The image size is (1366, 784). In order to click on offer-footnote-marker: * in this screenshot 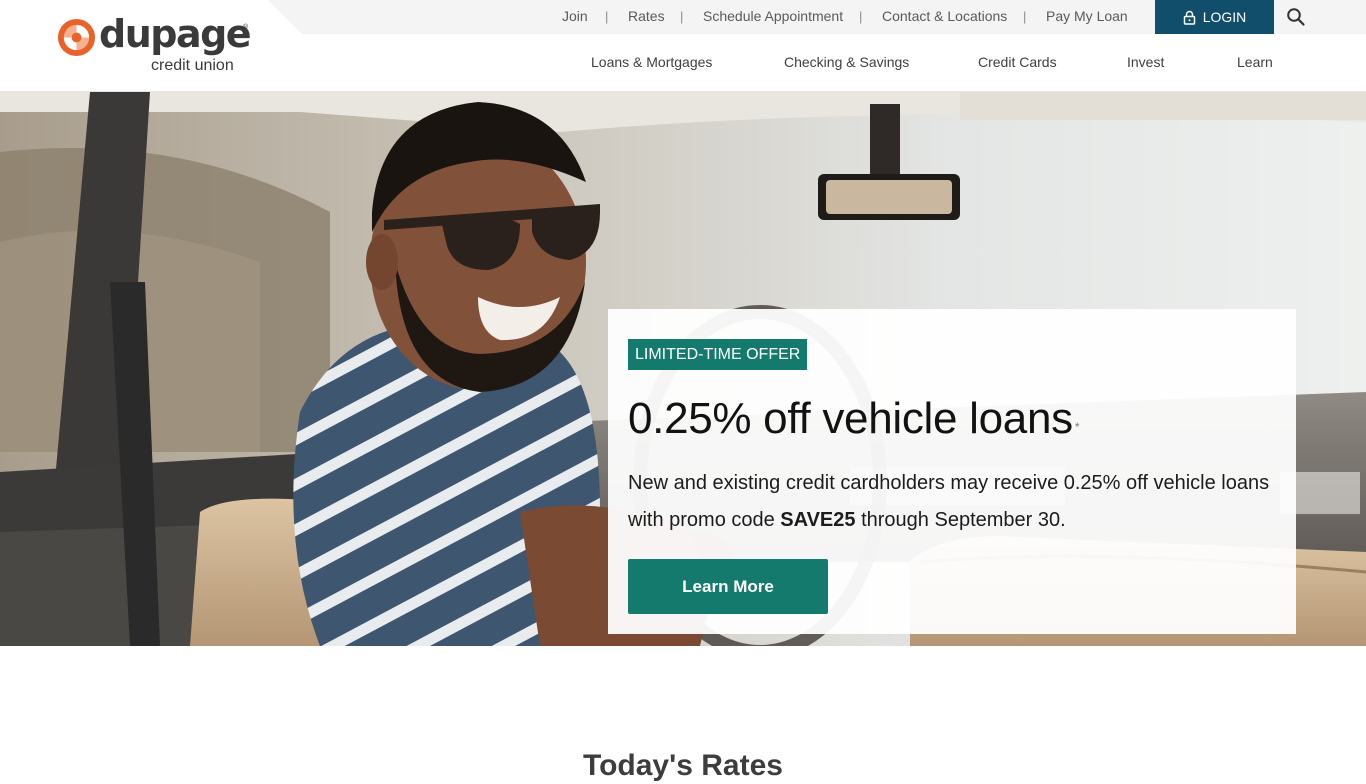, I will do `click(1077, 427)`.